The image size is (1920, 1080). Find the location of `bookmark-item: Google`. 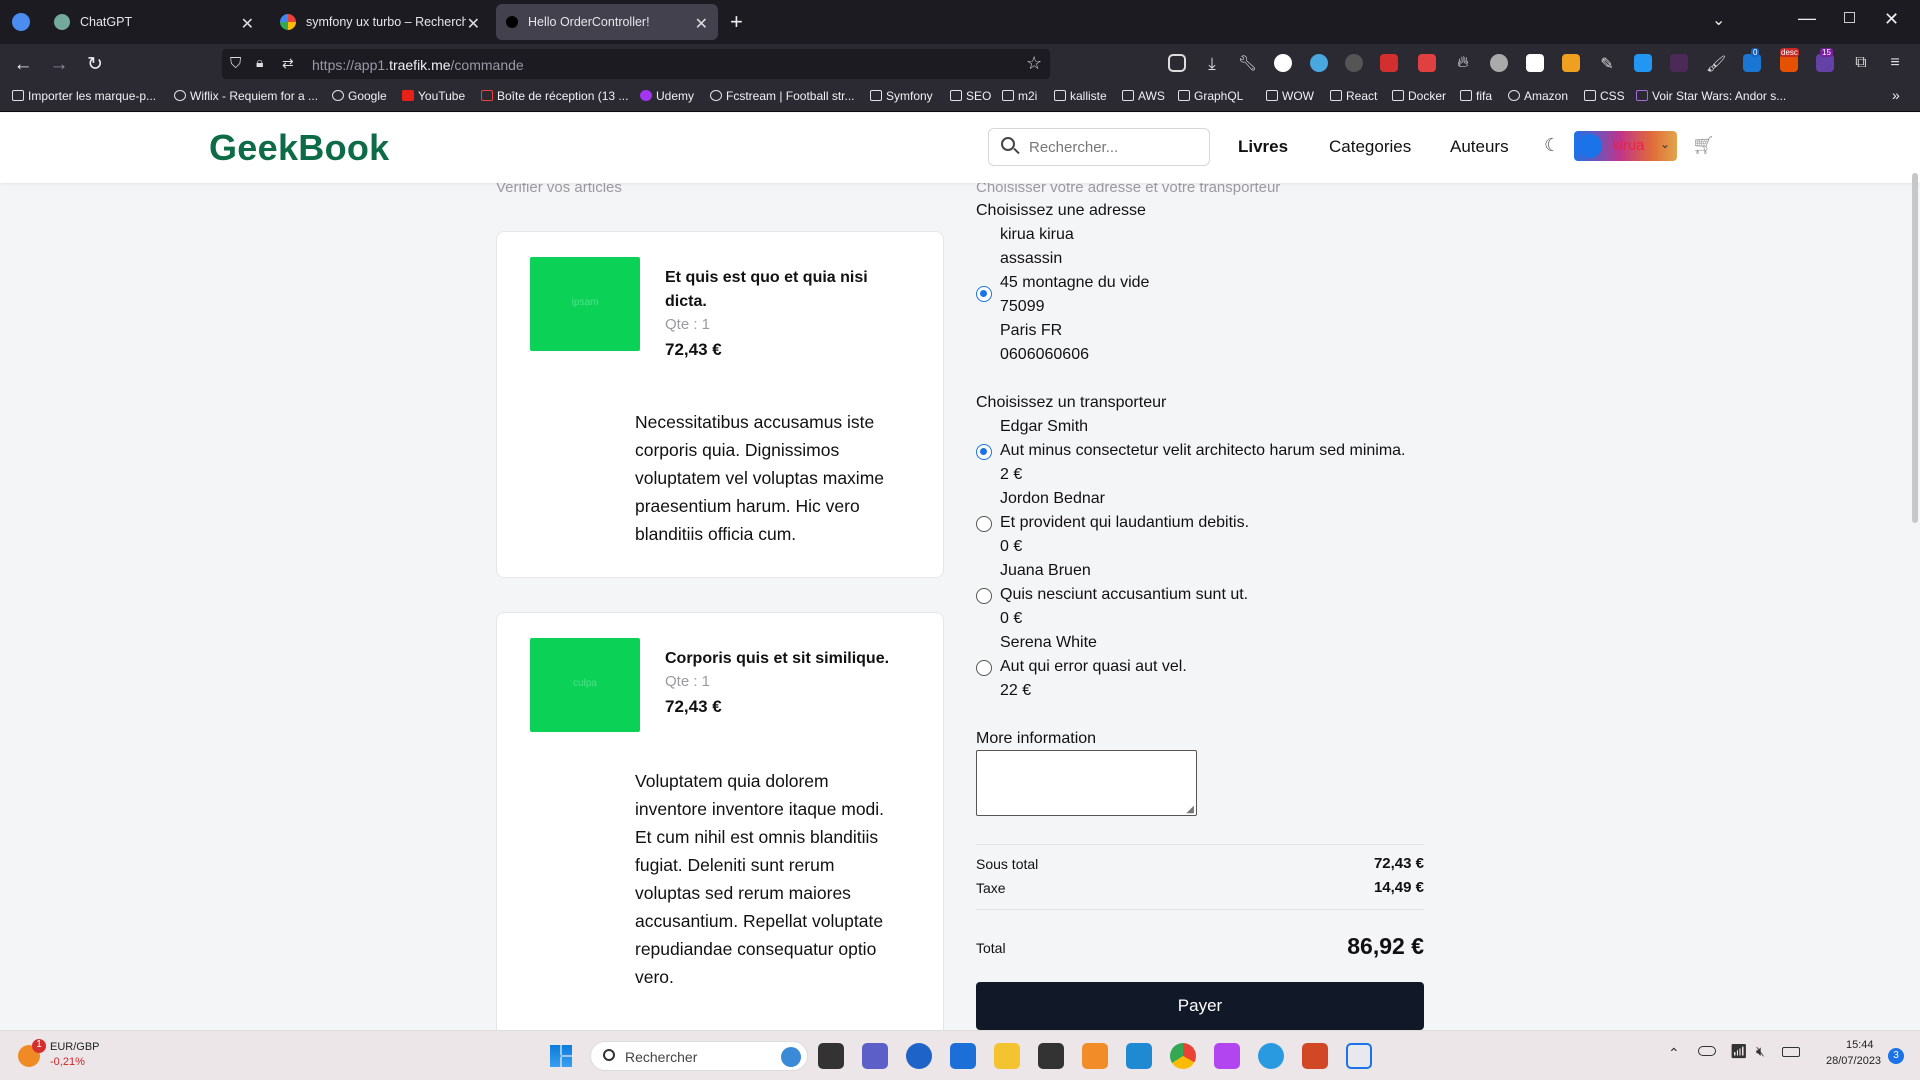

bookmark-item: Google is located at coordinates (359, 96).